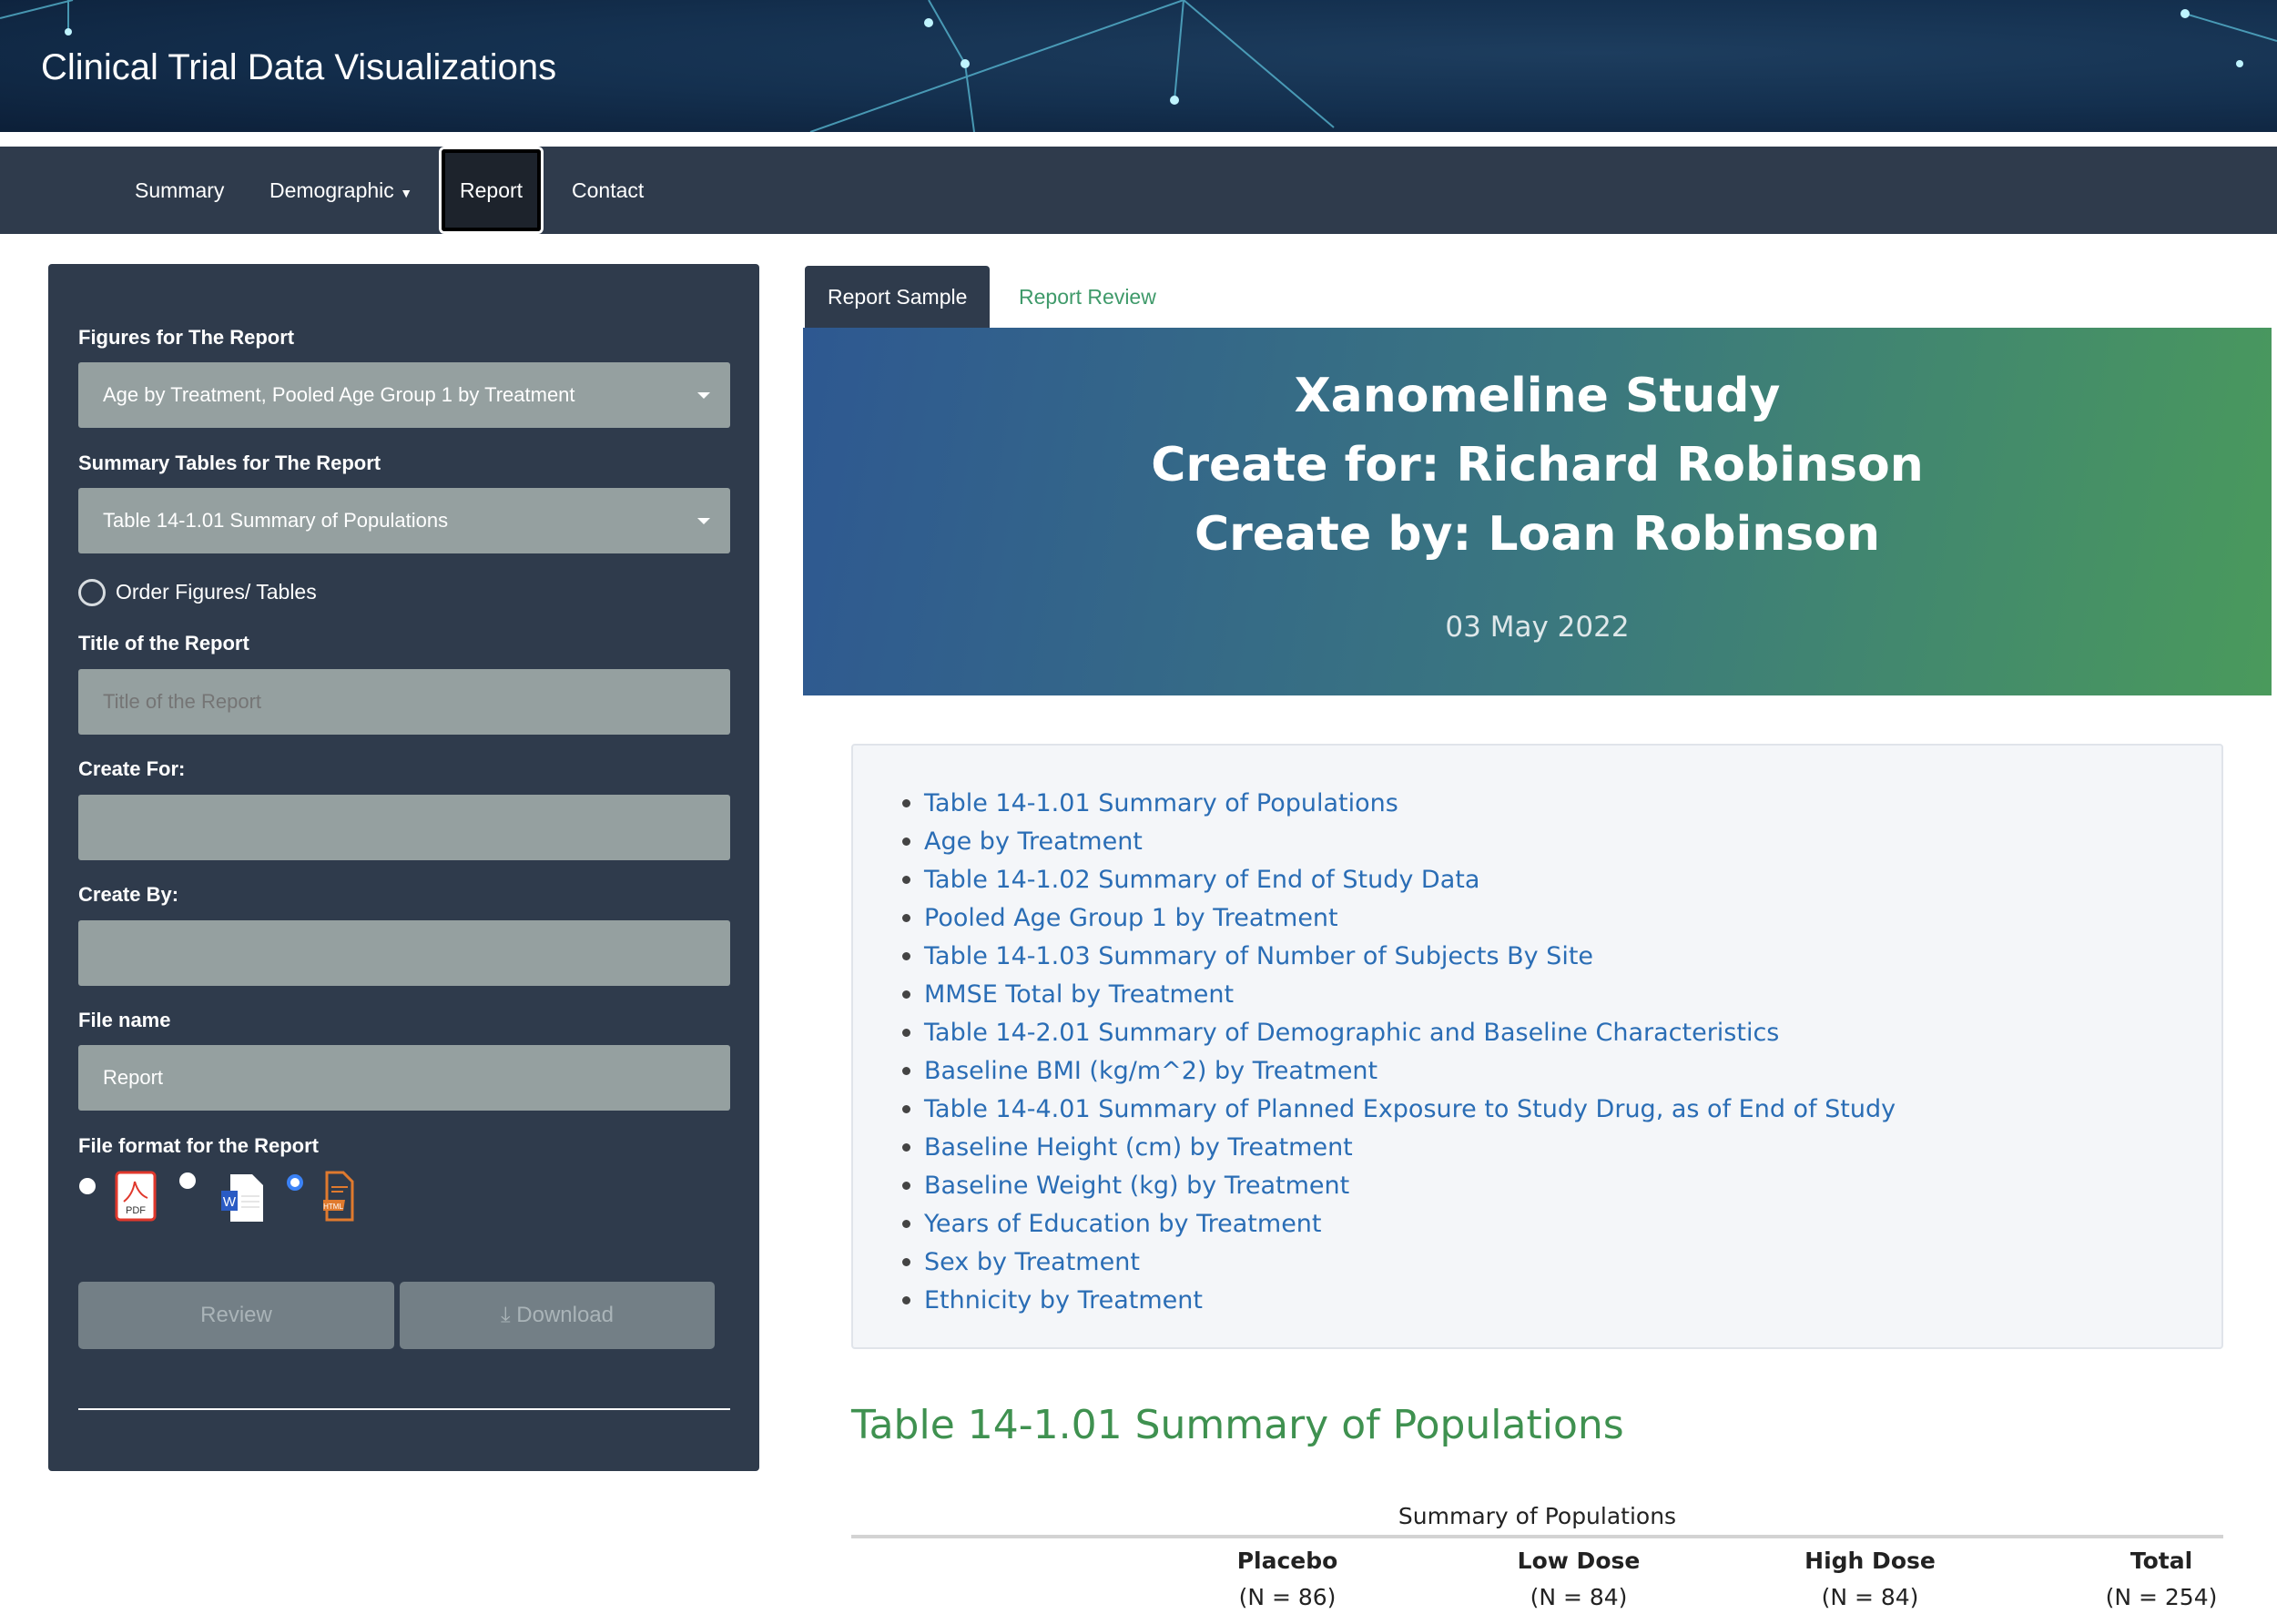 This screenshot has width=2277, height=1624. What do you see at coordinates (242, 1198) in the screenshot?
I see `word-file-icon: W` at bounding box center [242, 1198].